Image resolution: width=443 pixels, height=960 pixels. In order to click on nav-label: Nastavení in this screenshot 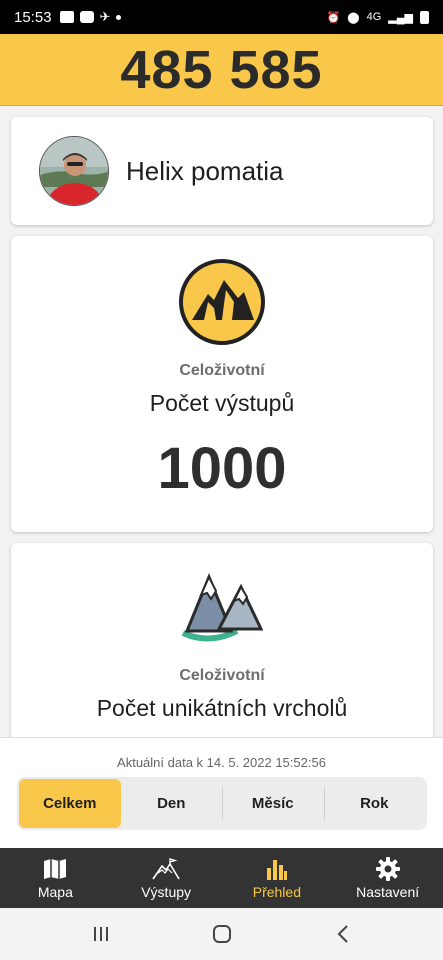, I will do `click(388, 892)`.